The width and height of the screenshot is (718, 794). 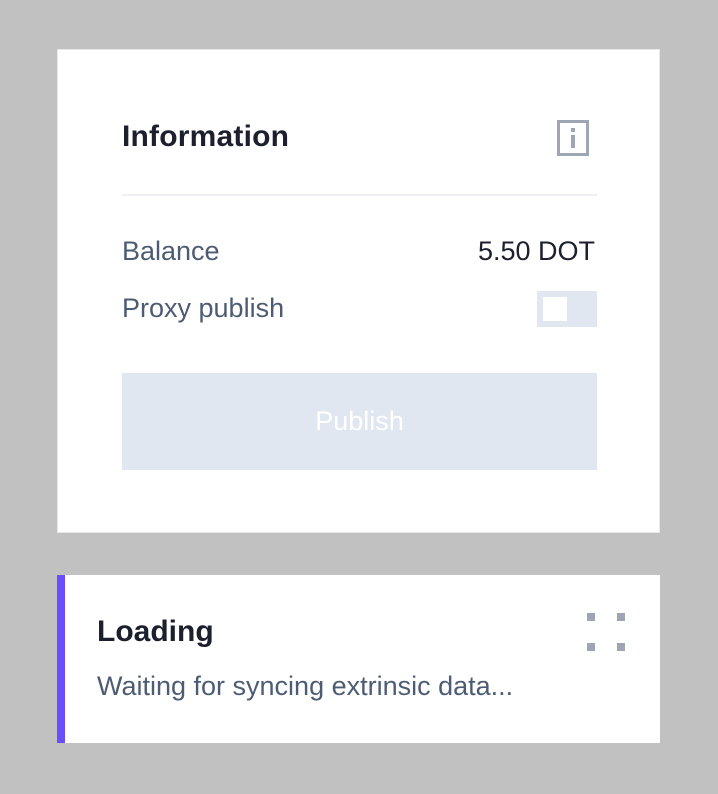 I want to click on proxy-publish-label: Proxy publish, so click(x=203, y=308).